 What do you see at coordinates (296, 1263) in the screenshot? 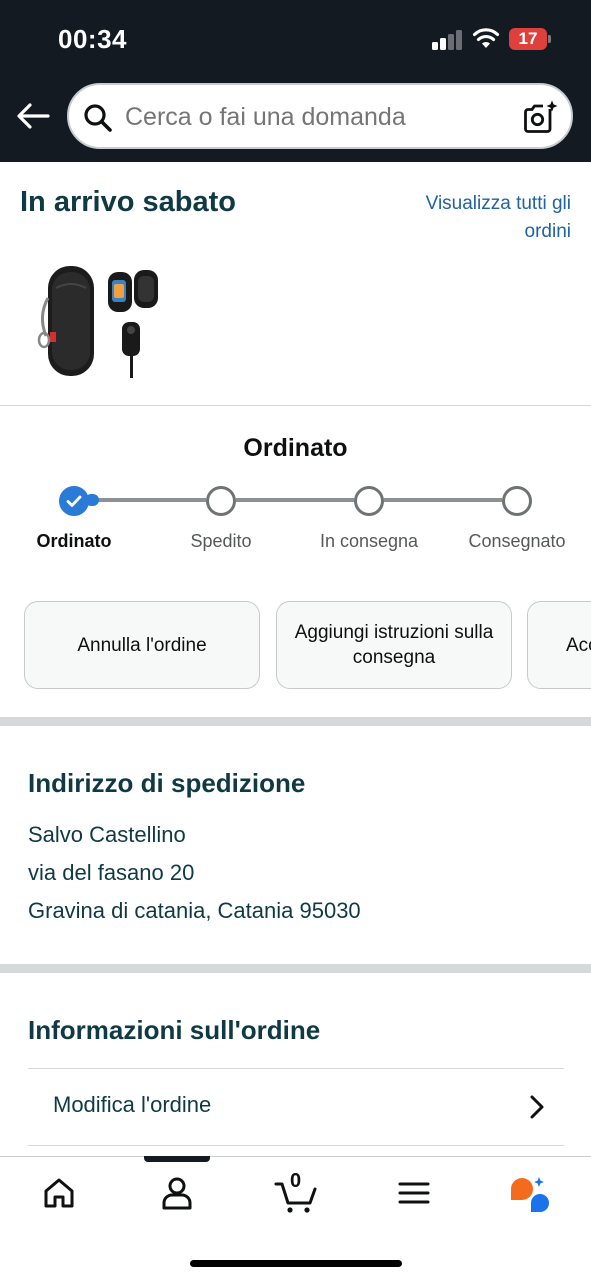
I see `home-indicator` at bounding box center [296, 1263].